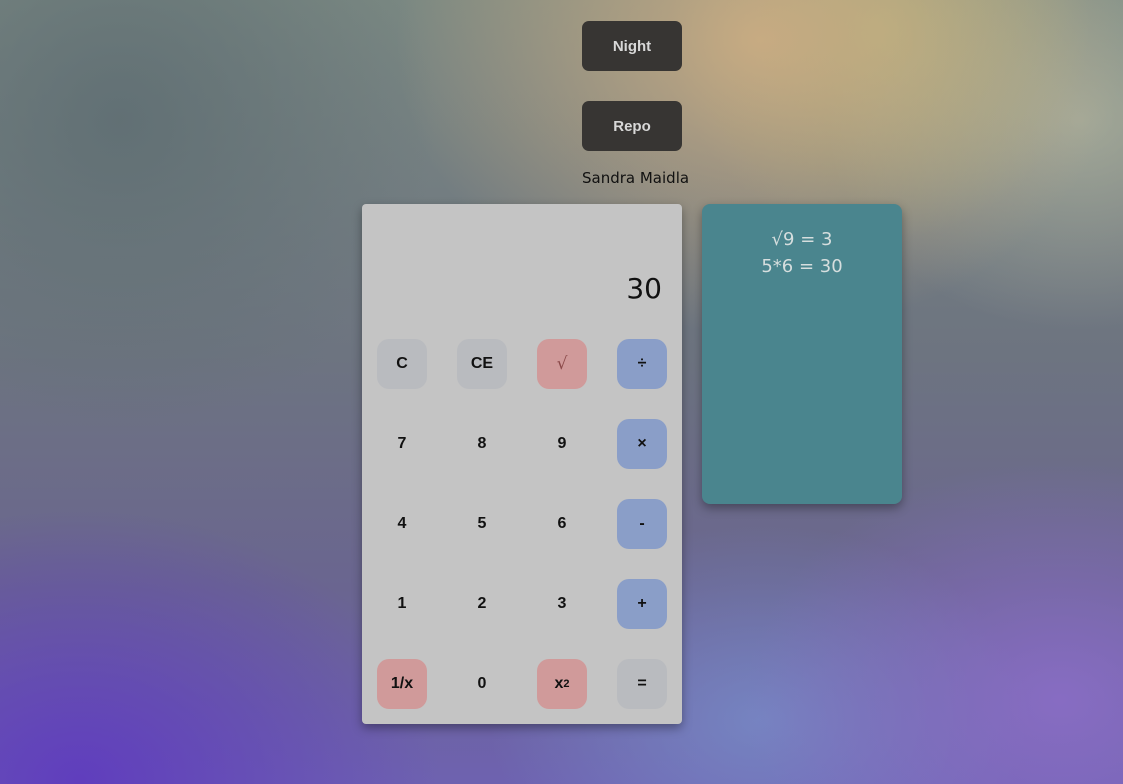 The height and width of the screenshot is (784, 1123). Describe the element at coordinates (482, 364) in the screenshot. I see `clear-entry-button: CE` at that location.